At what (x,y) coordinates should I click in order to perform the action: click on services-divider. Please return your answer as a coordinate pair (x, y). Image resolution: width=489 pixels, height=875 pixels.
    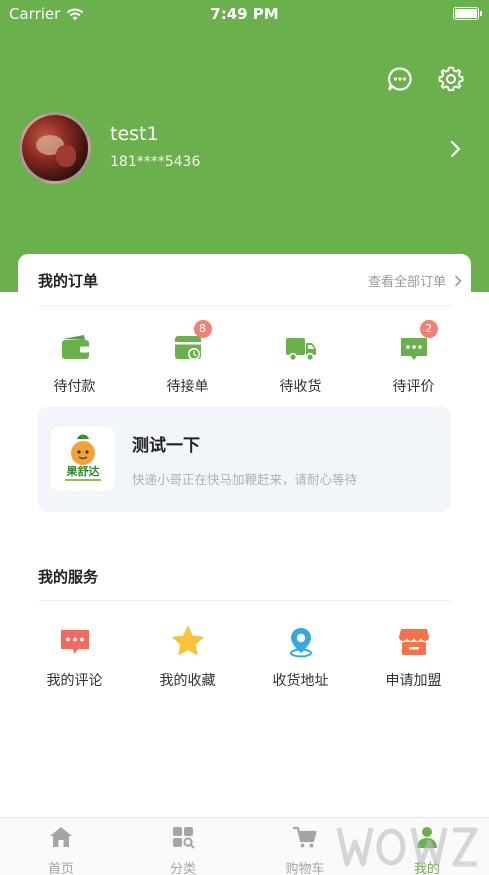
    Looking at the image, I should click on (244, 600).